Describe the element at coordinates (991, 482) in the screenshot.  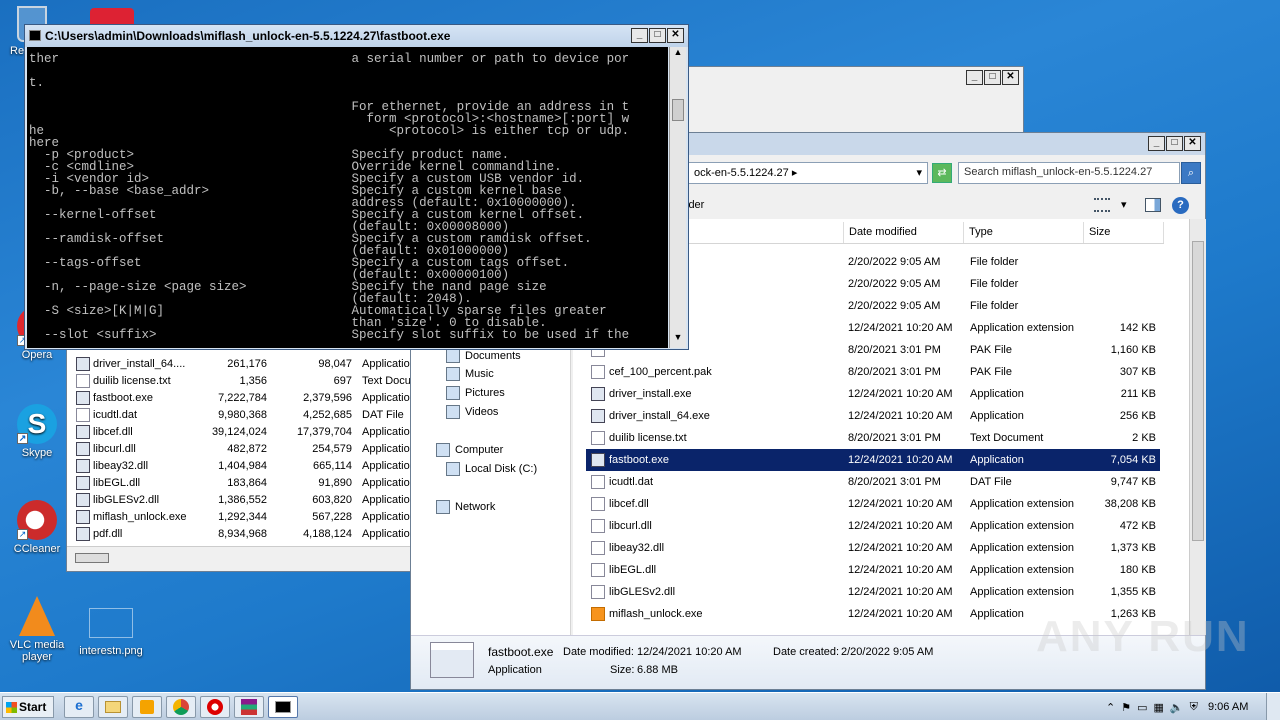
I see `file-type: DAT File` at that location.